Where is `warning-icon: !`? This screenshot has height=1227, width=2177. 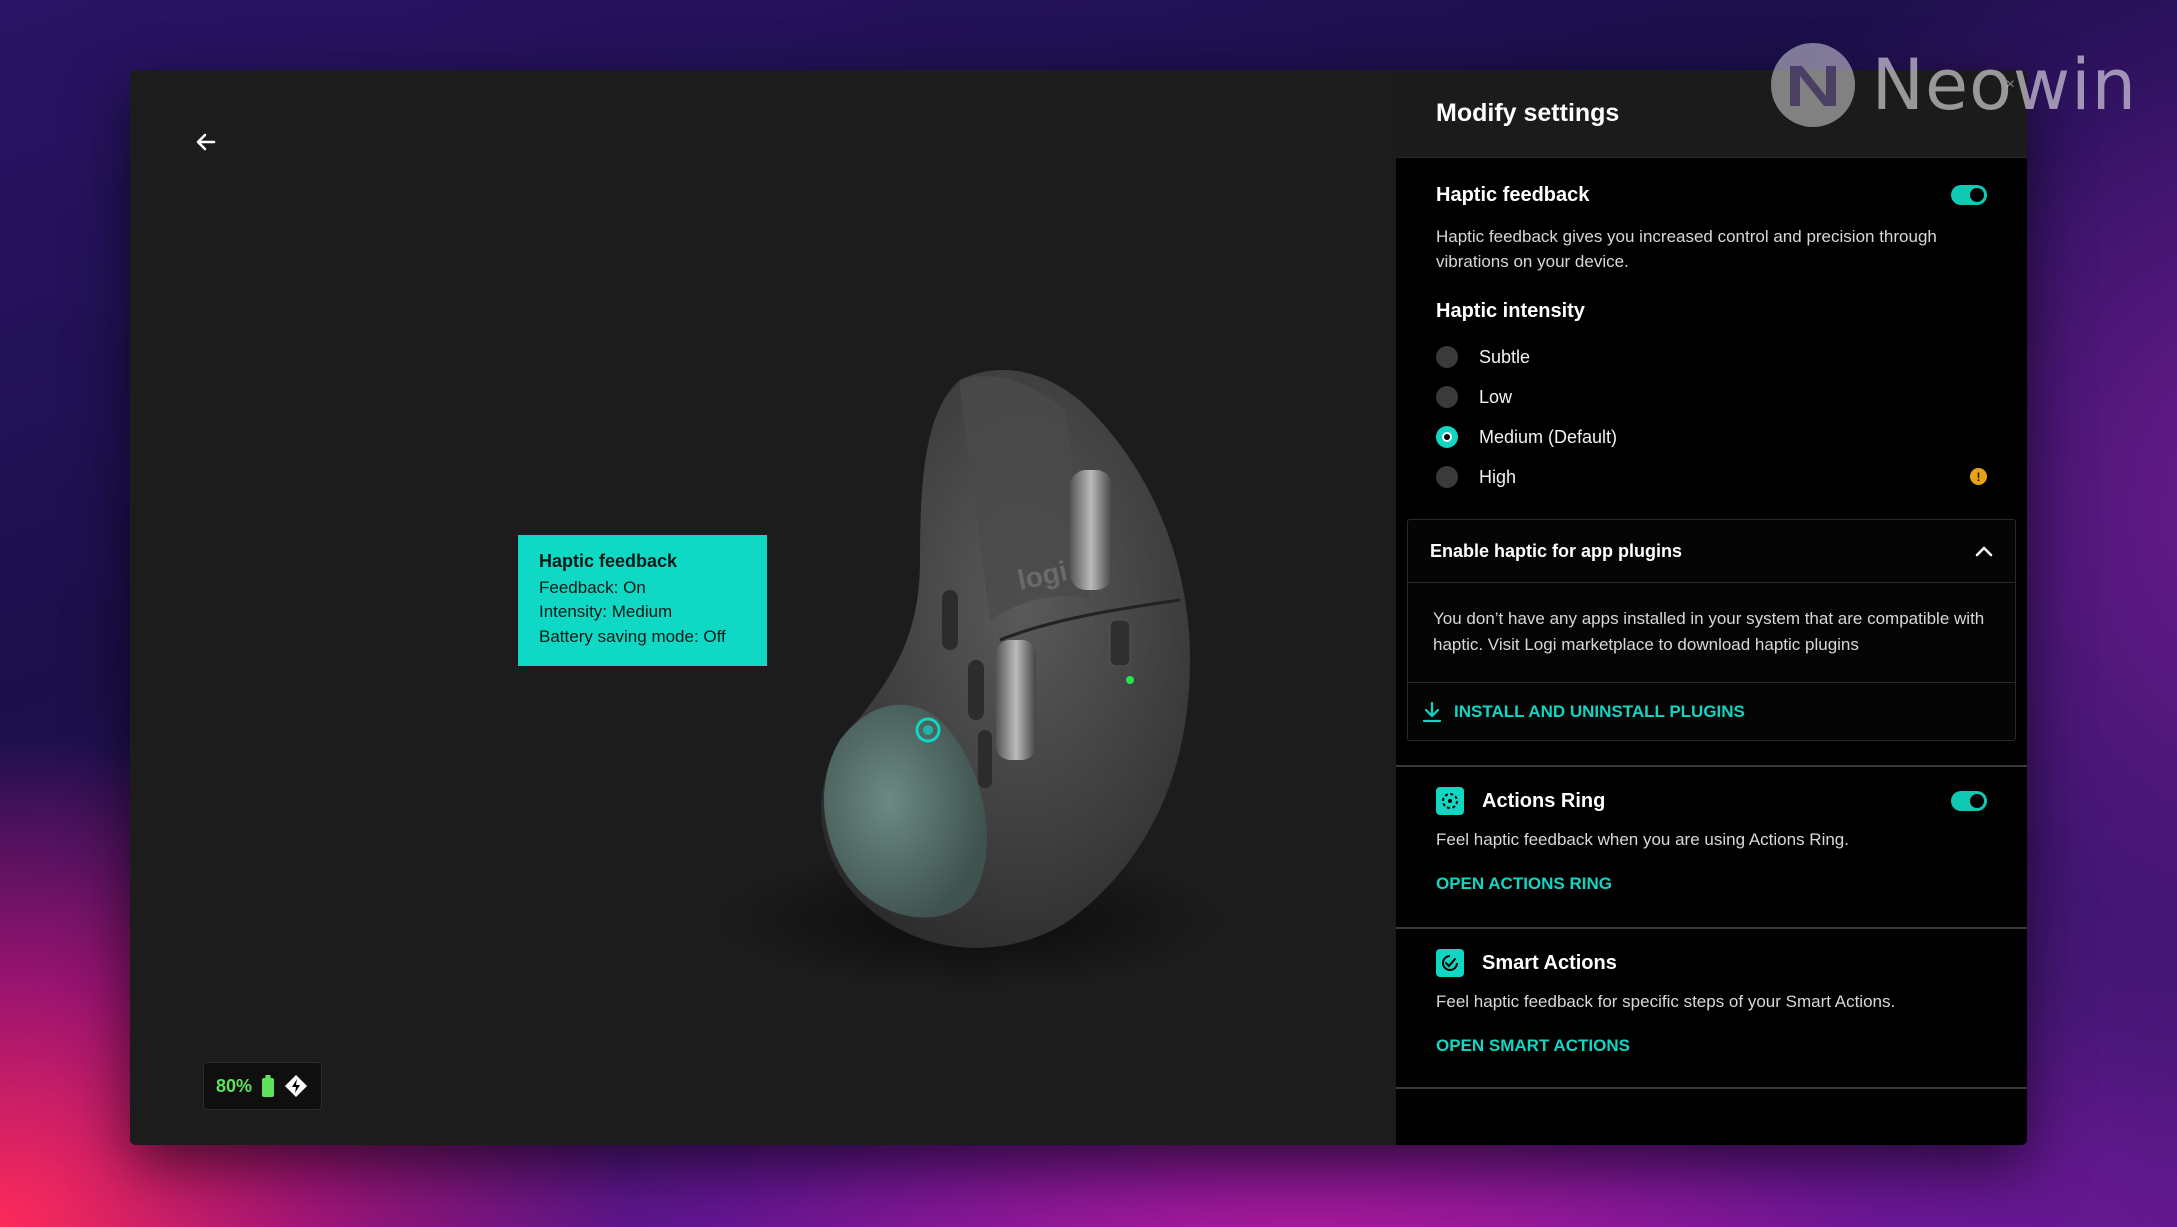 warning-icon: ! is located at coordinates (1978, 476).